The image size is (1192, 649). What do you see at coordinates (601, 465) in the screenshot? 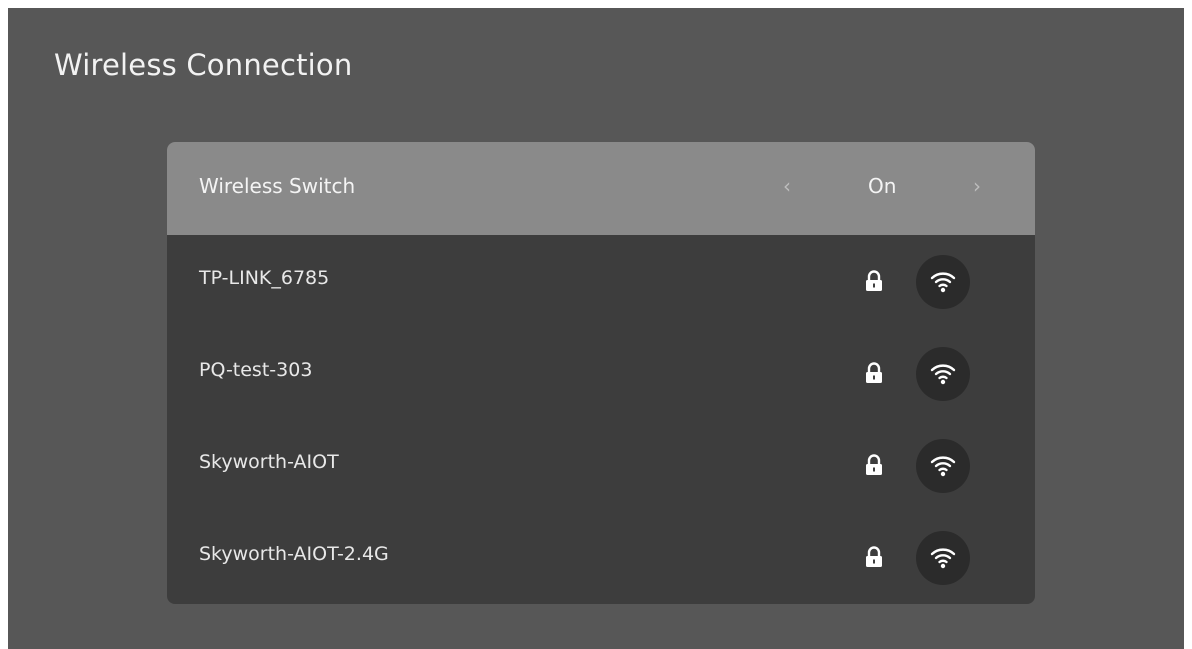
I see `network-item: Skyworth-AIOT` at bounding box center [601, 465].